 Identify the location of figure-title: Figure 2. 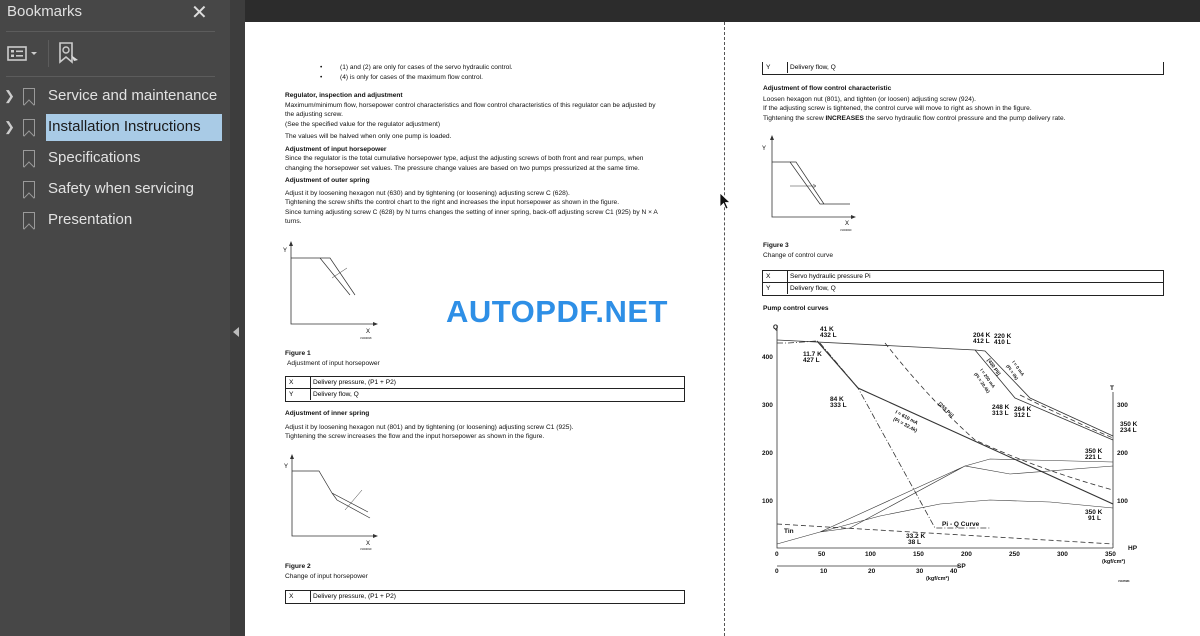
(298, 566).